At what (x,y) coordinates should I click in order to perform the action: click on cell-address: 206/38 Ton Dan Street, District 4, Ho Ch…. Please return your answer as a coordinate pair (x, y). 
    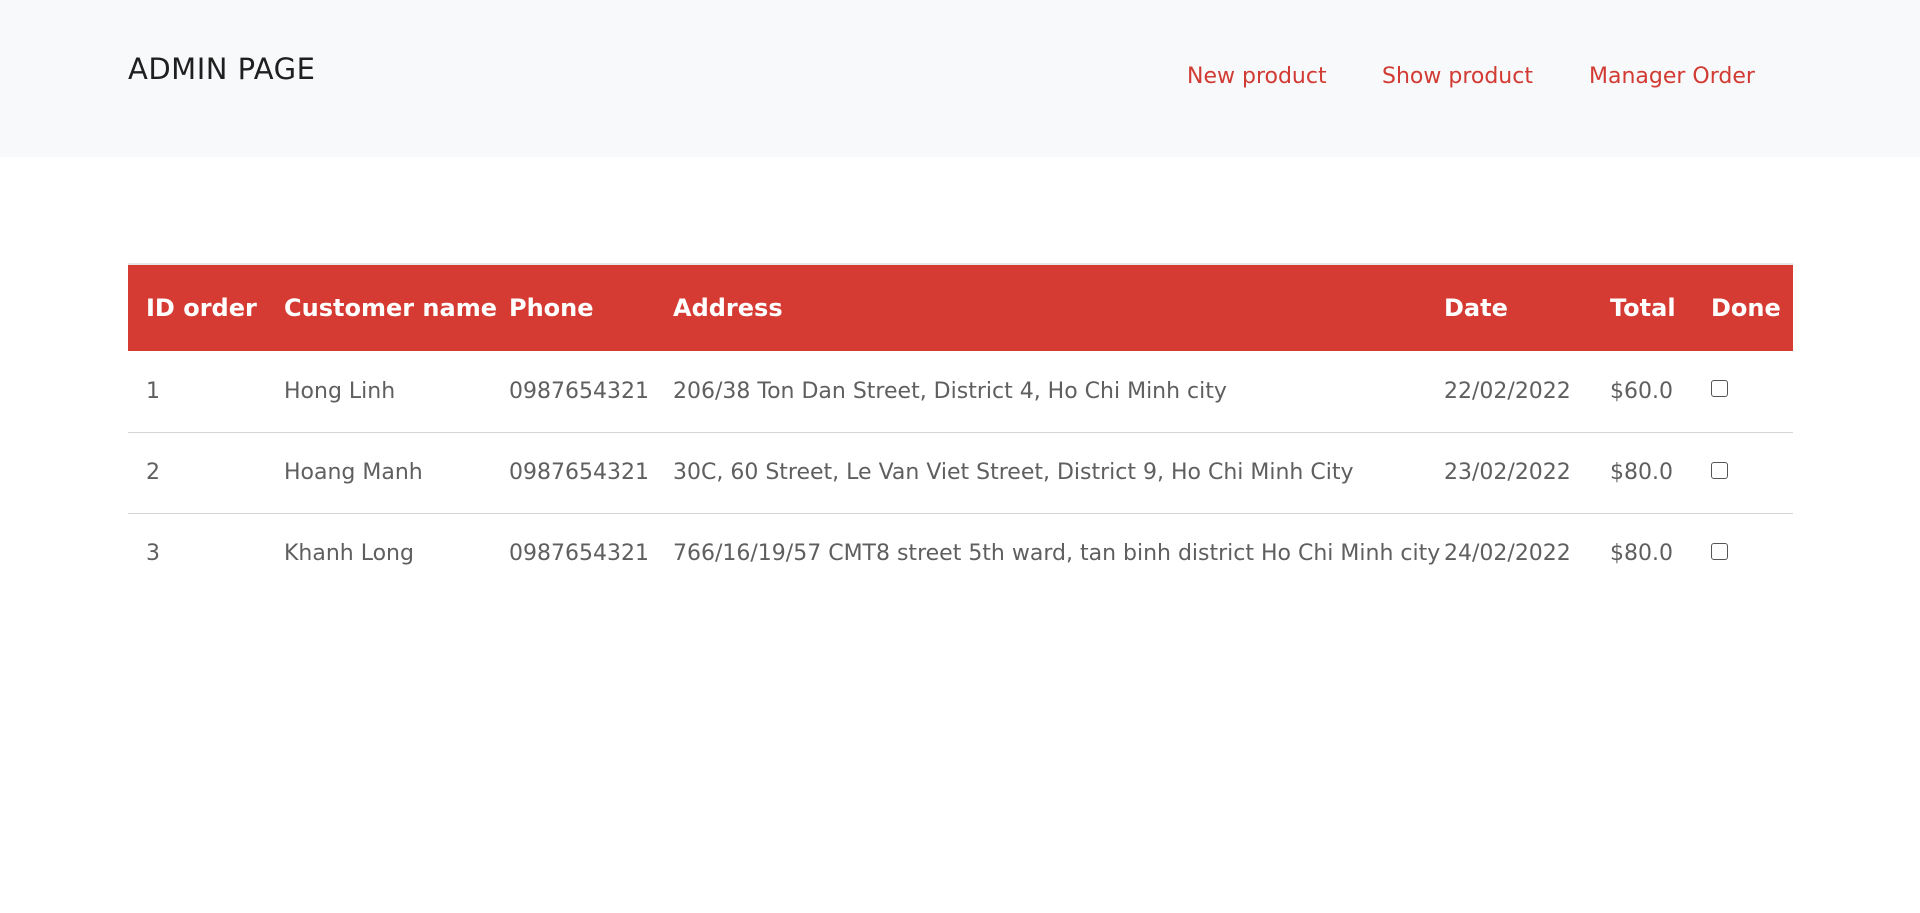
    Looking at the image, I should click on (950, 391).